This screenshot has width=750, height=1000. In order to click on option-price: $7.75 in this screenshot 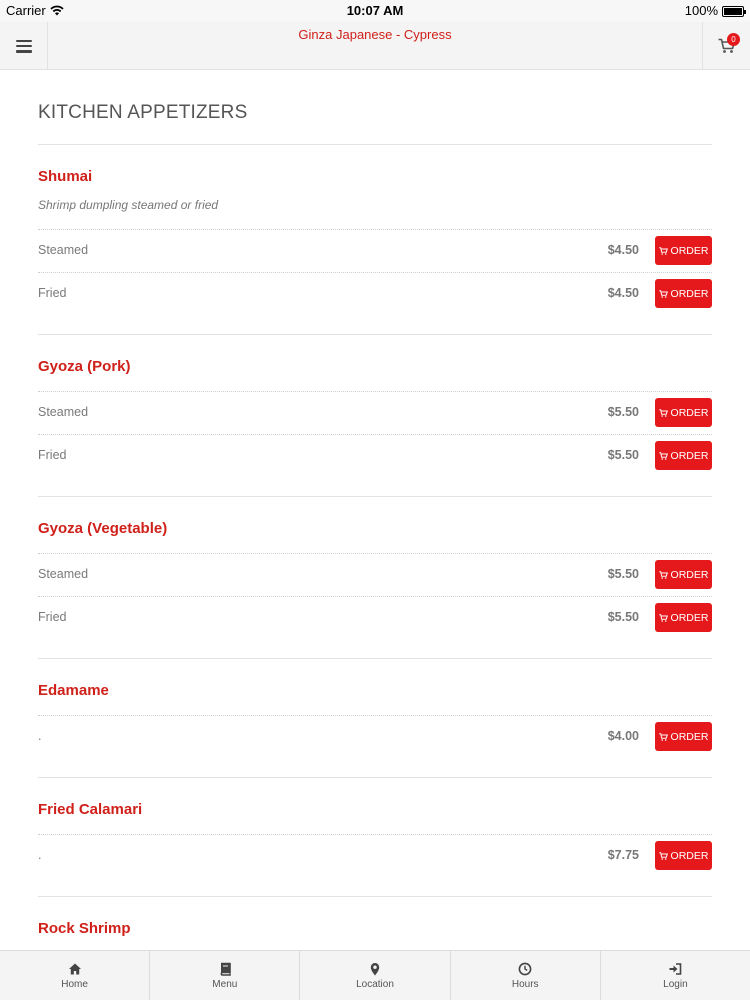, I will do `click(623, 855)`.